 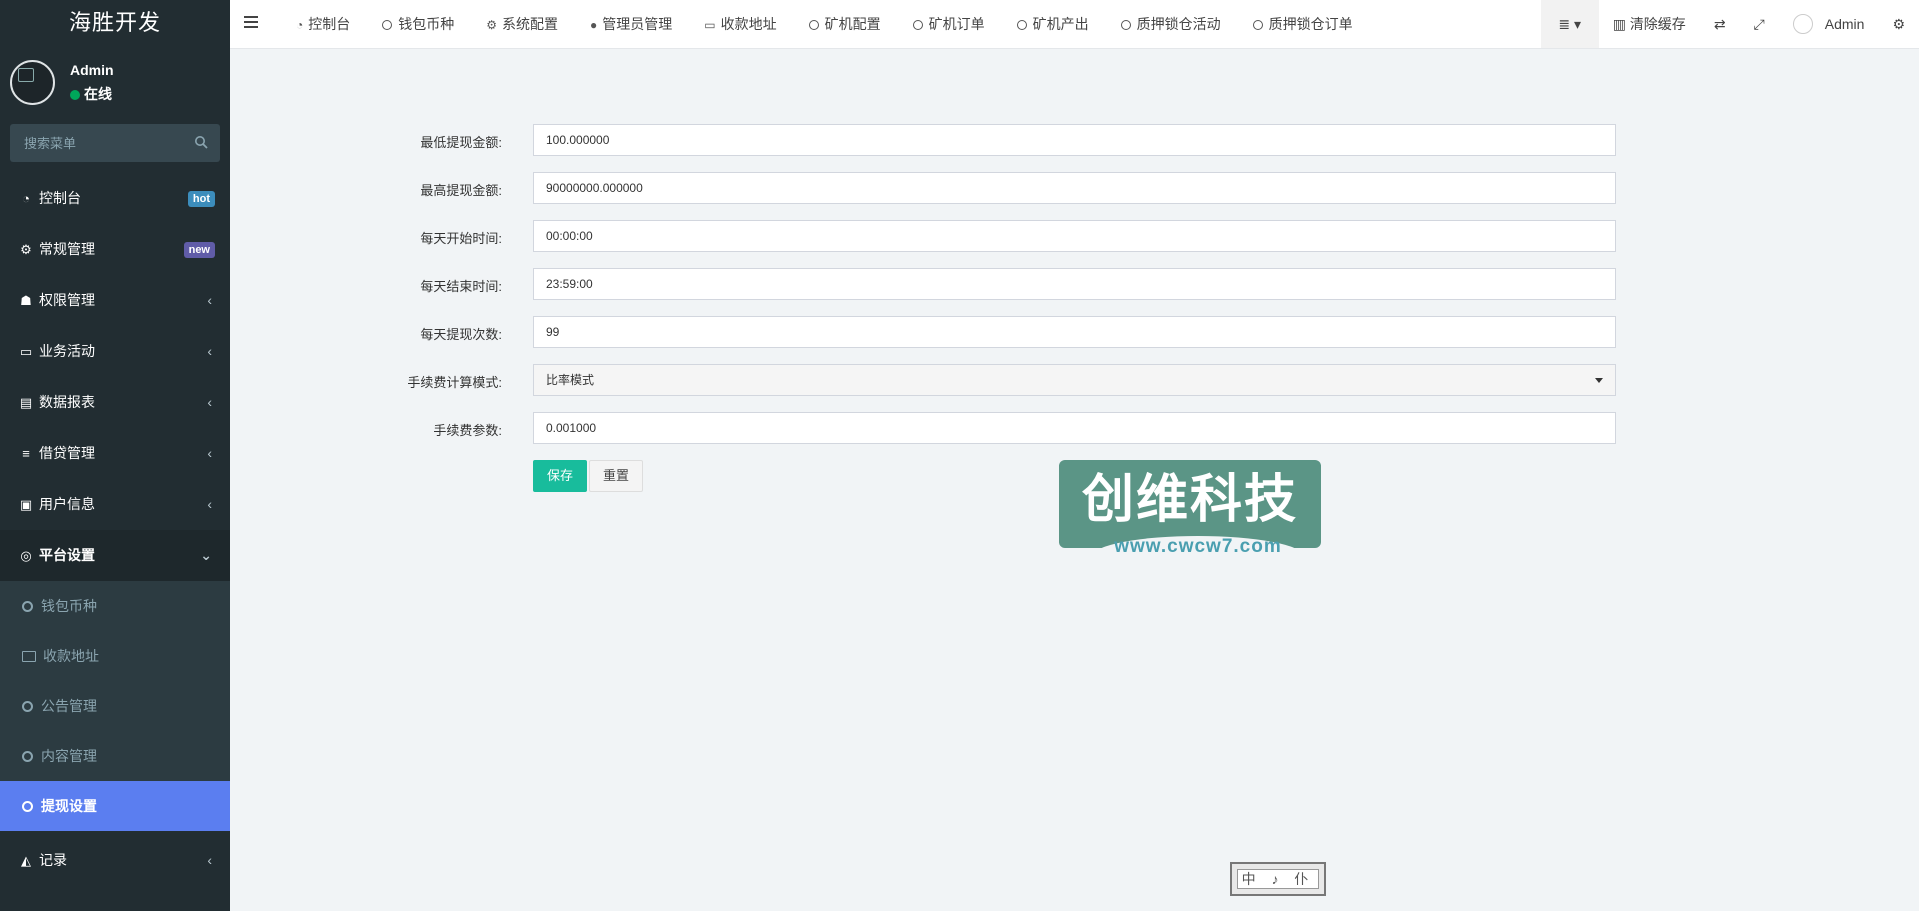 I want to click on sidebar-item-users: ▣ 用户信息 ‹, so click(x=115, y=504).